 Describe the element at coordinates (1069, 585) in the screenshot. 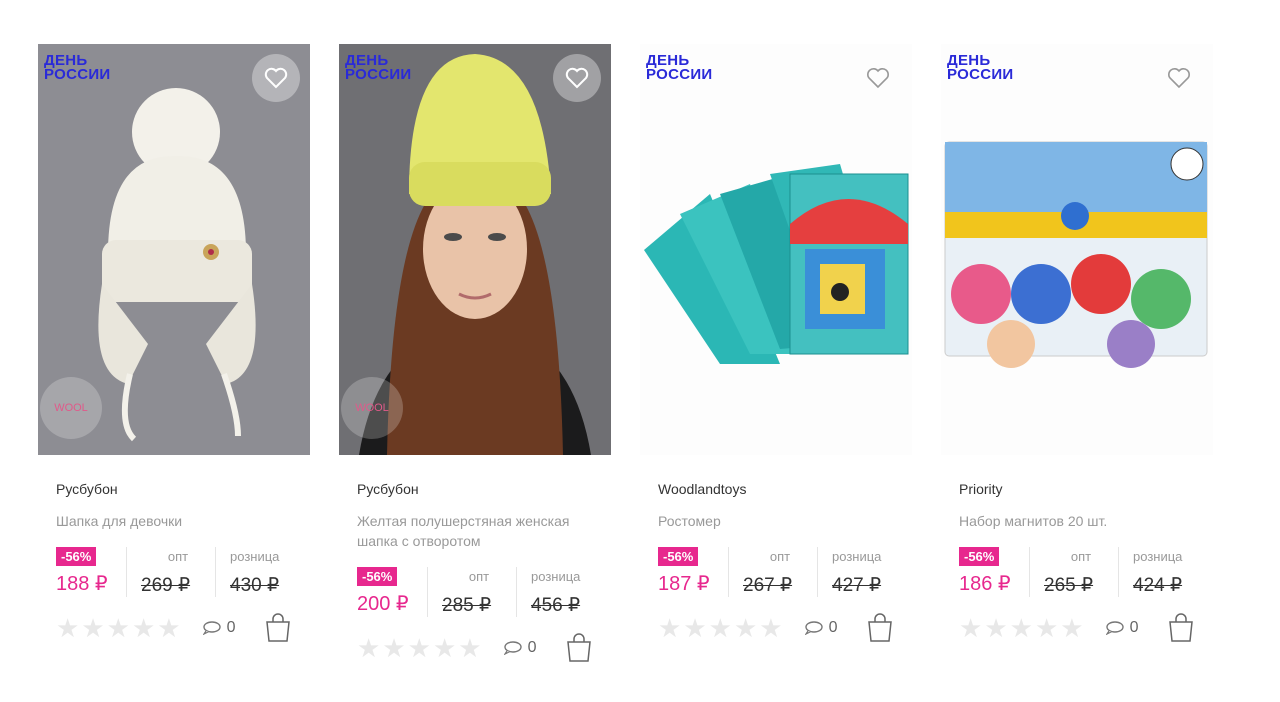

I see `opt-price: 265 ₽` at that location.